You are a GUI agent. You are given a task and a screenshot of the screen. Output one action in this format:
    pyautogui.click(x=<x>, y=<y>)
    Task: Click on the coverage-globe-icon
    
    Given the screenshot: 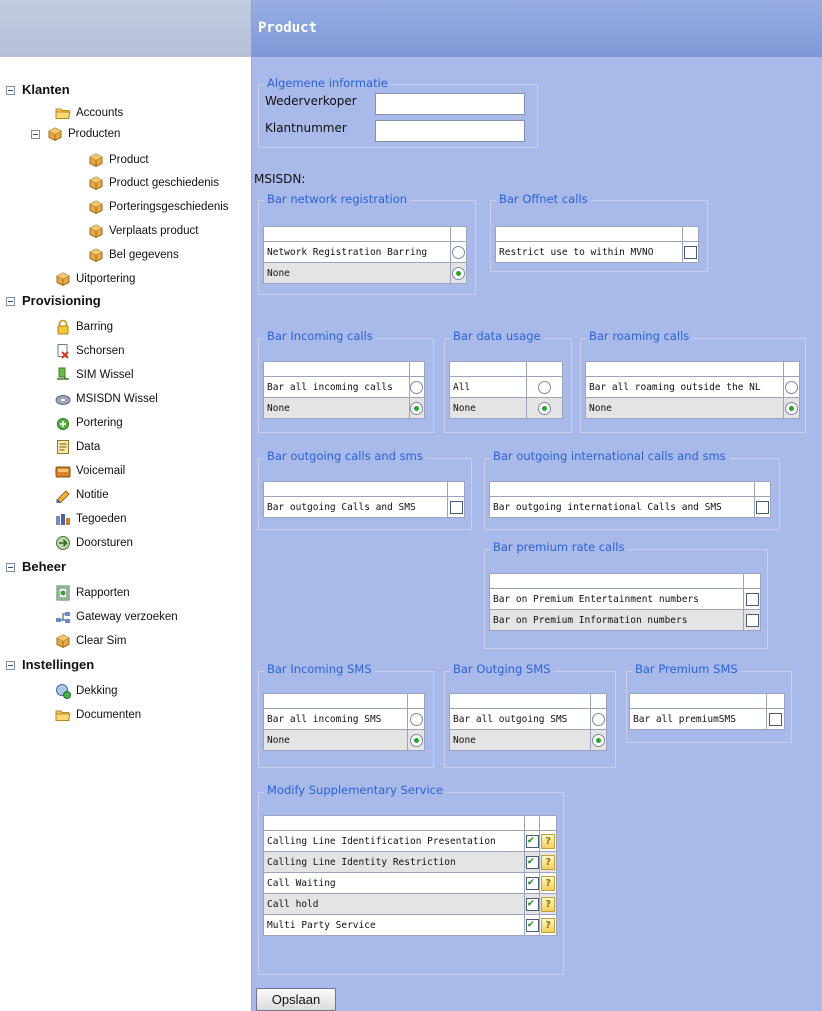 What is the action you would take?
    pyautogui.click(x=63, y=691)
    